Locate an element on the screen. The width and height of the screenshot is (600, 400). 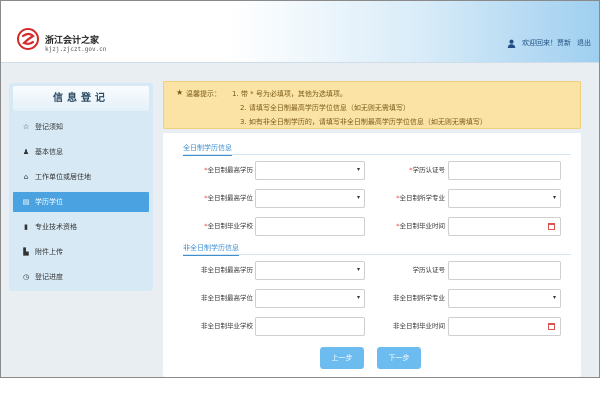
sidebar-item-label: 附件上传 is located at coordinates (49, 252).